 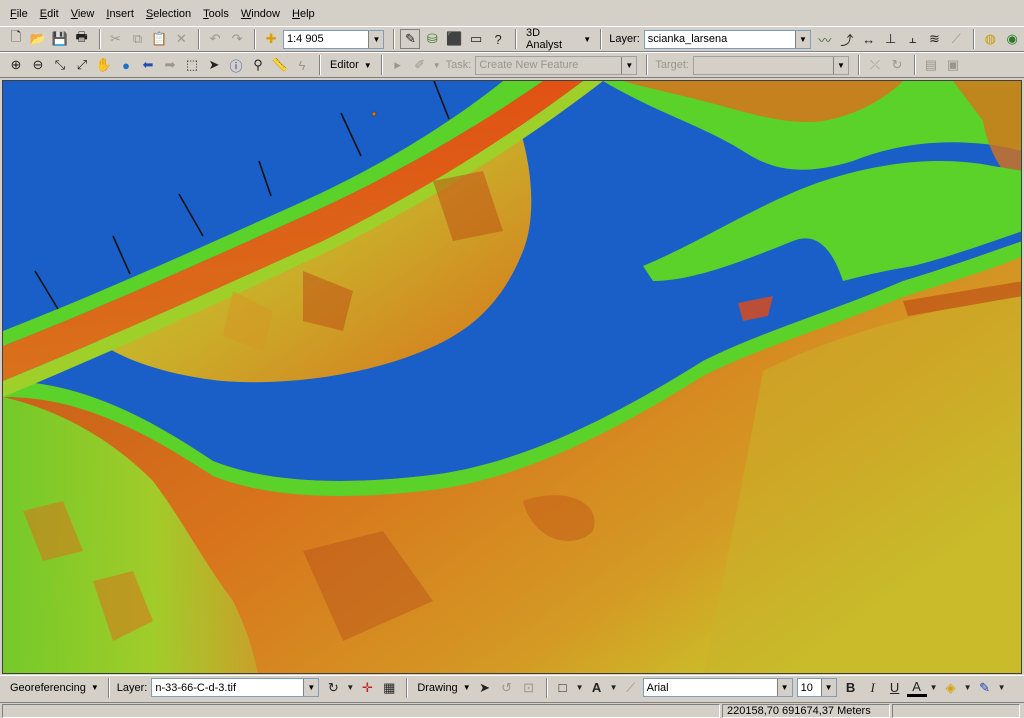 What do you see at coordinates (529, 688) in the screenshot?
I see `zoom-to-elements-icon: ⊡` at bounding box center [529, 688].